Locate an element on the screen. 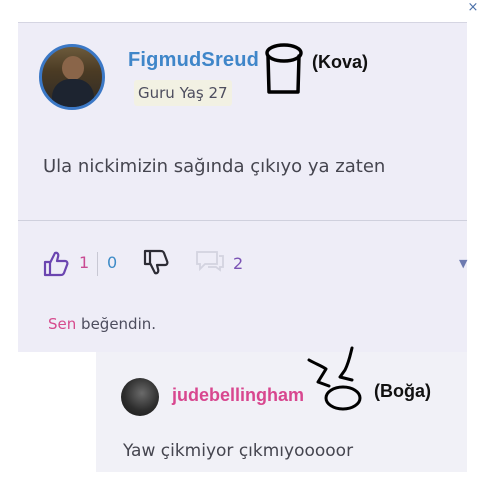 The image size is (480, 488). thumbs-down-icon is located at coordinates (156, 262).